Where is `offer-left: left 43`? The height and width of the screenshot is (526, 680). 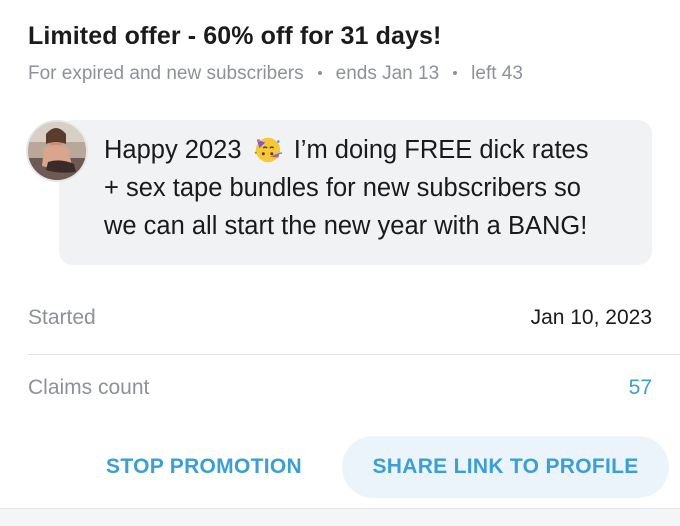 offer-left: left 43 is located at coordinates (497, 73).